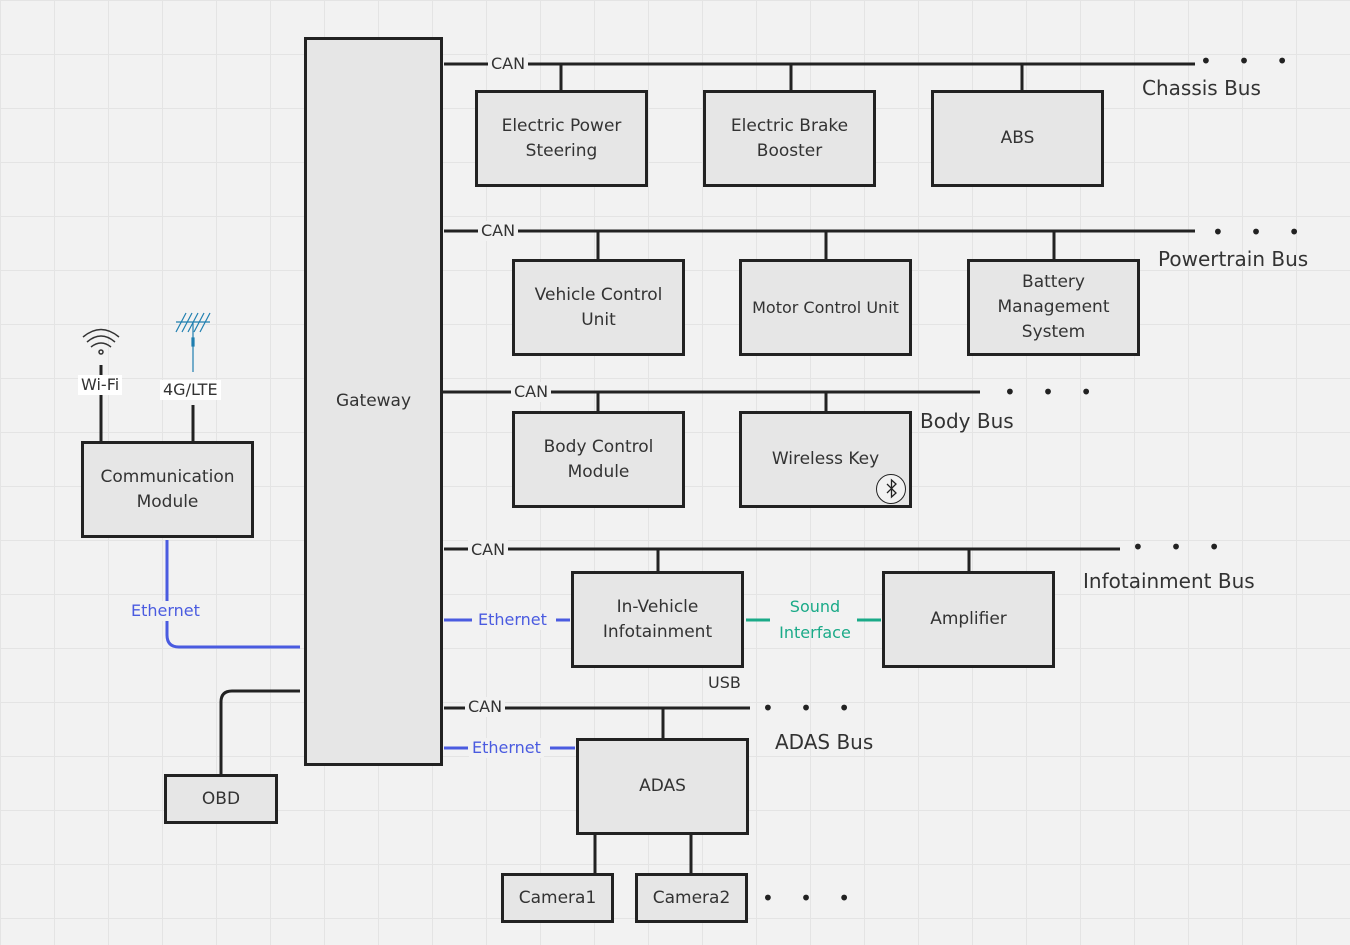  I want to click on comm-ethernet-line, so click(232, 594).